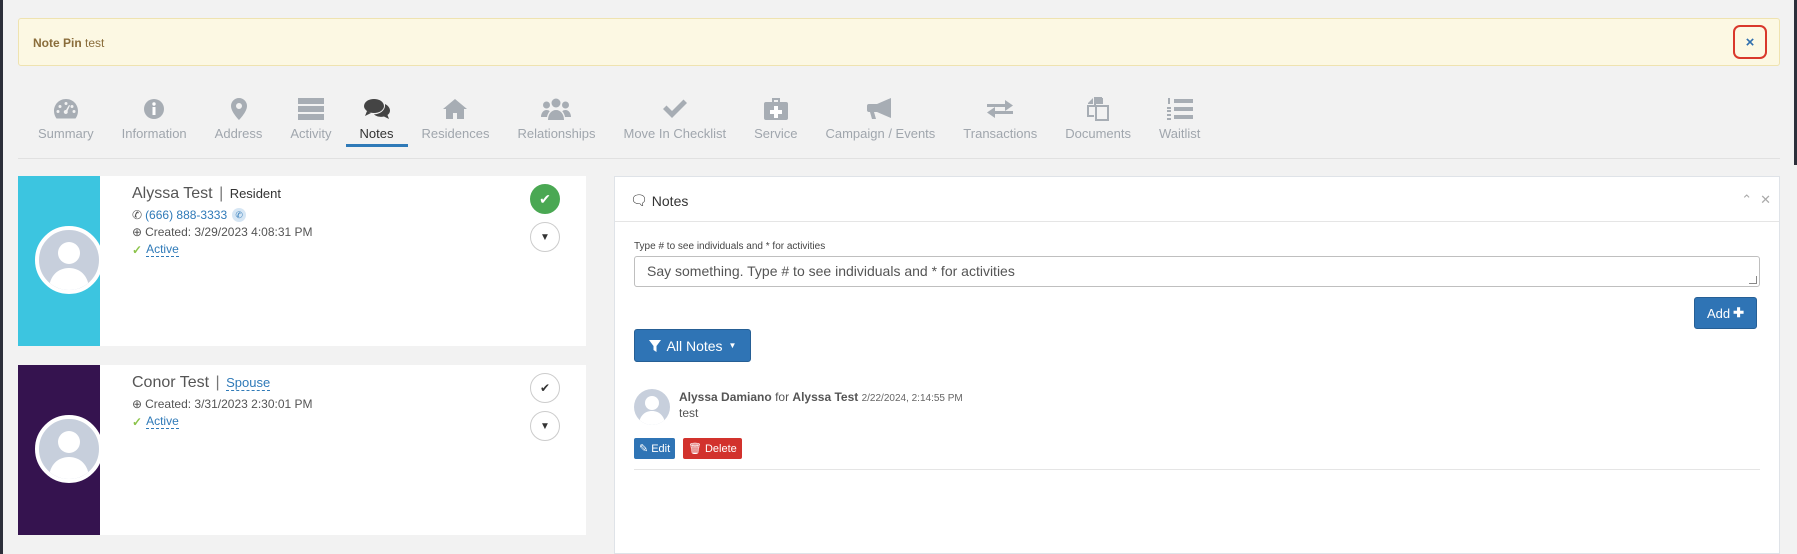  What do you see at coordinates (1098, 133) in the screenshot?
I see `tab-label: Documents` at bounding box center [1098, 133].